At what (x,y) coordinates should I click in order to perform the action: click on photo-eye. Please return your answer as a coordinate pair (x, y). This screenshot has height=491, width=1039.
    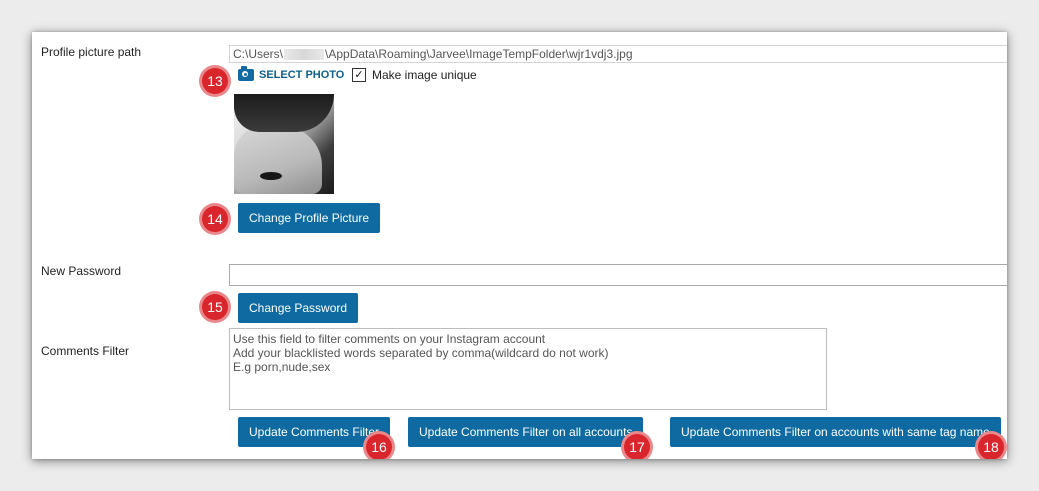
    Looking at the image, I should click on (271, 176).